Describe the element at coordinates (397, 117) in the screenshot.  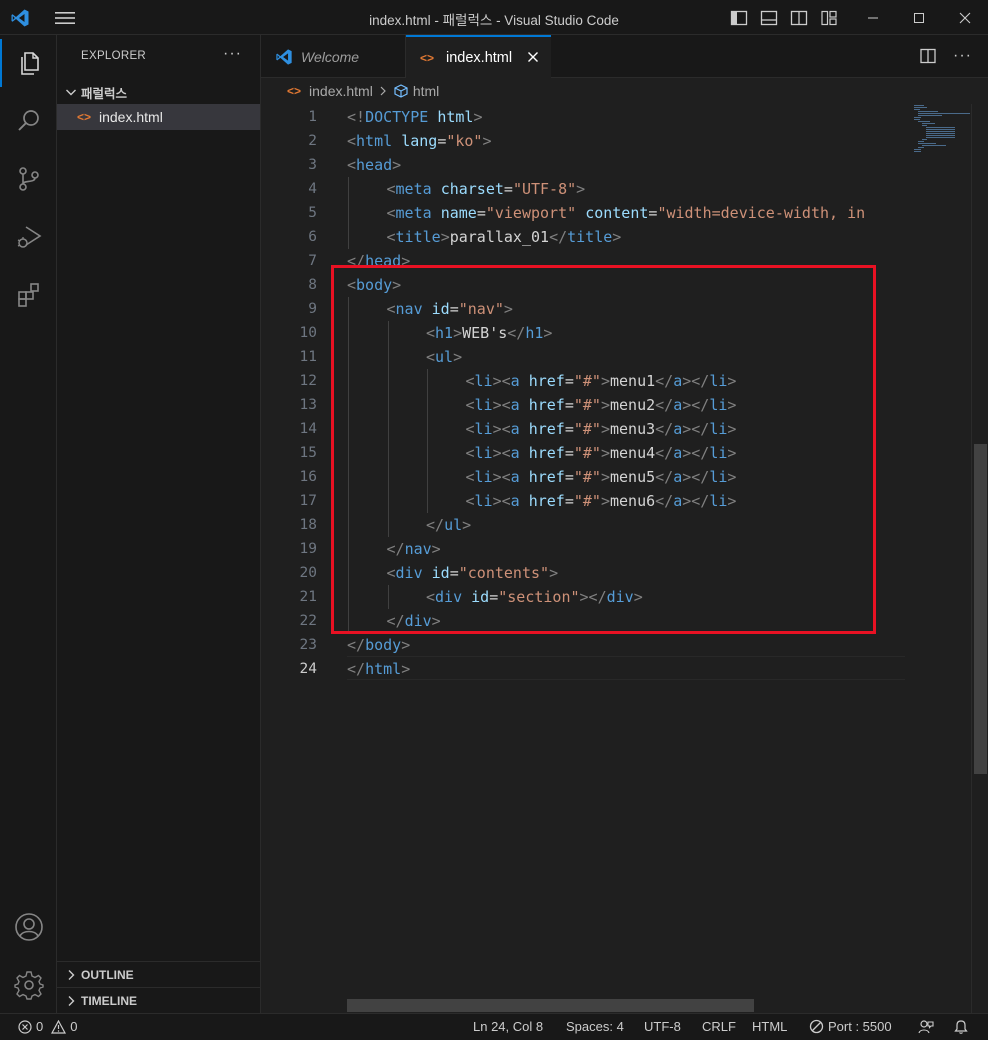
I see `code-token: DOCTYPE` at that location.